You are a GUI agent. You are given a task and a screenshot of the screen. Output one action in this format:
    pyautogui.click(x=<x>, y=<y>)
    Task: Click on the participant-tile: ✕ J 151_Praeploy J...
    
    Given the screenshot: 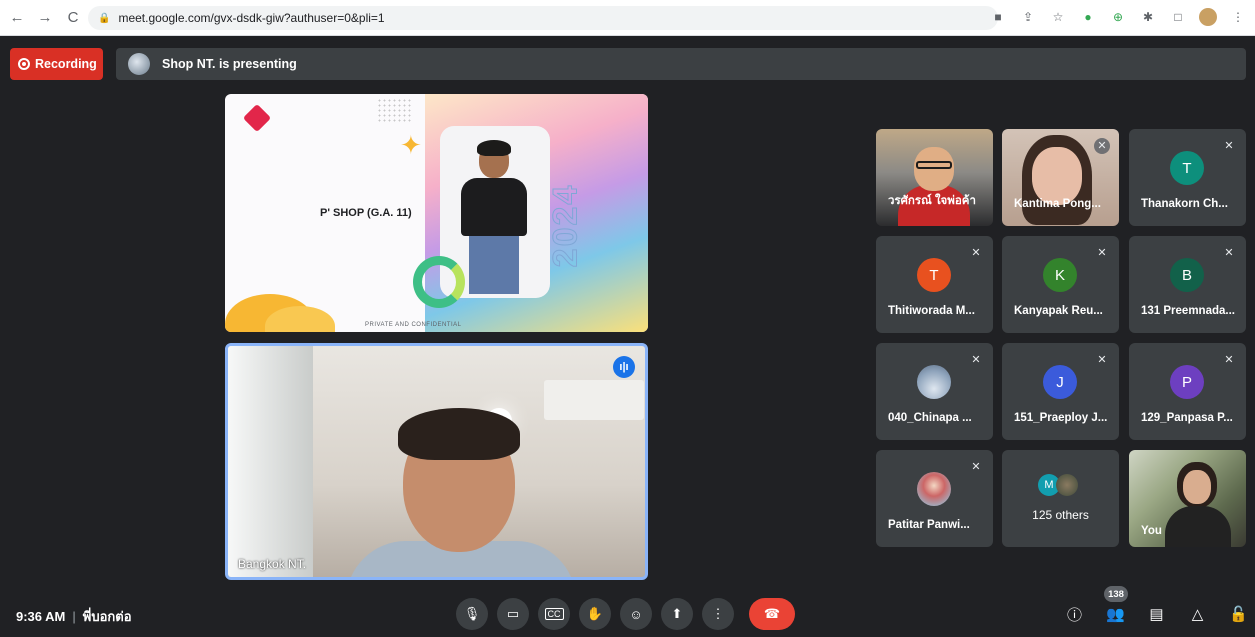 What is the action you would take?
    pyautogui.click(x=1060, y=391)
    